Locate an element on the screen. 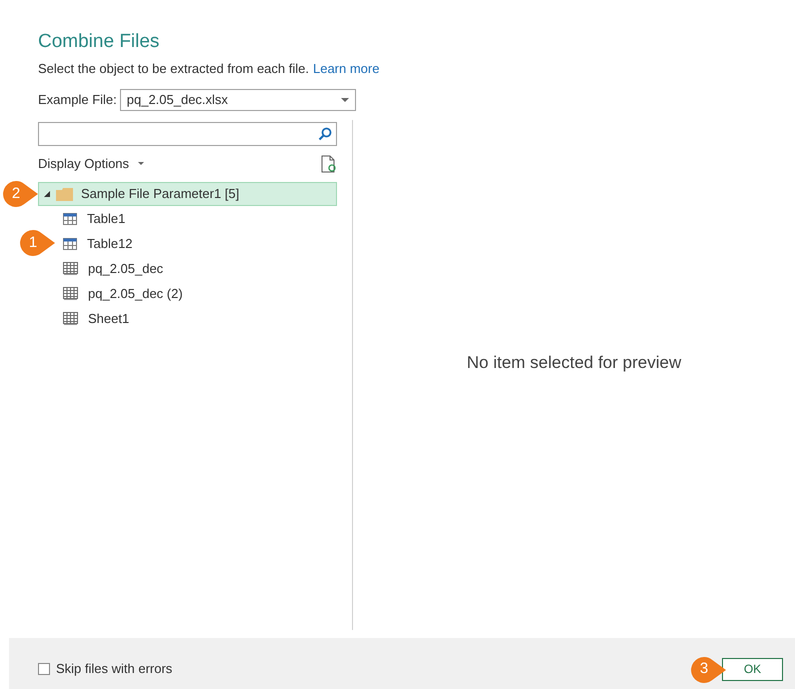 Image resolution: width=795 pixels, height=689 pixels. callout-badge: 2 is located at coordinates (21, 194).